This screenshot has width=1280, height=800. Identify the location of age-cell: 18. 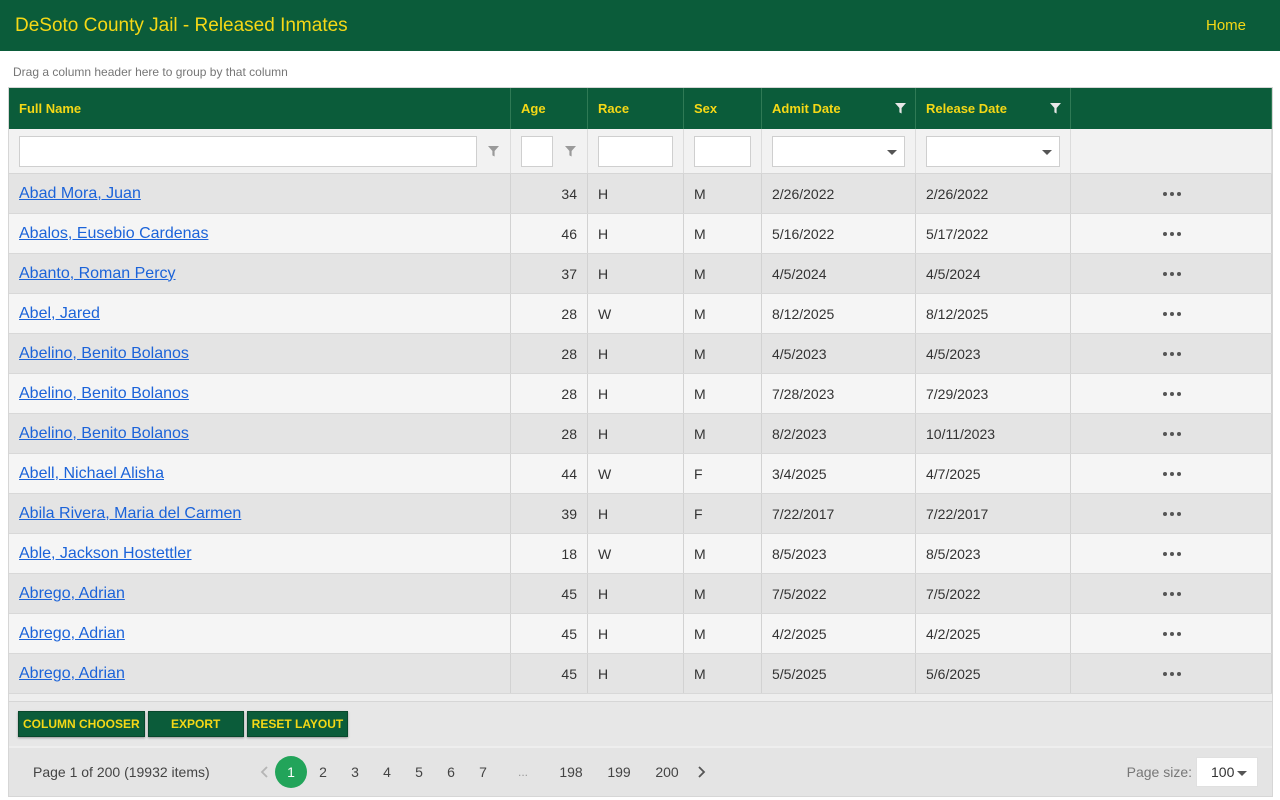
(549, 553).